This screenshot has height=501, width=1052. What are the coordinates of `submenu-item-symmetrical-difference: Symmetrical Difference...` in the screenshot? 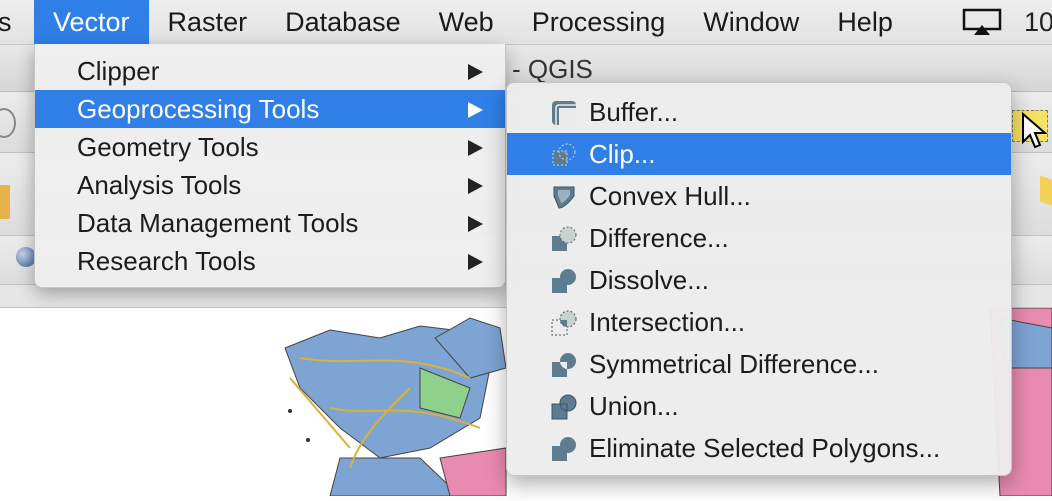 It's located at (759, 364).